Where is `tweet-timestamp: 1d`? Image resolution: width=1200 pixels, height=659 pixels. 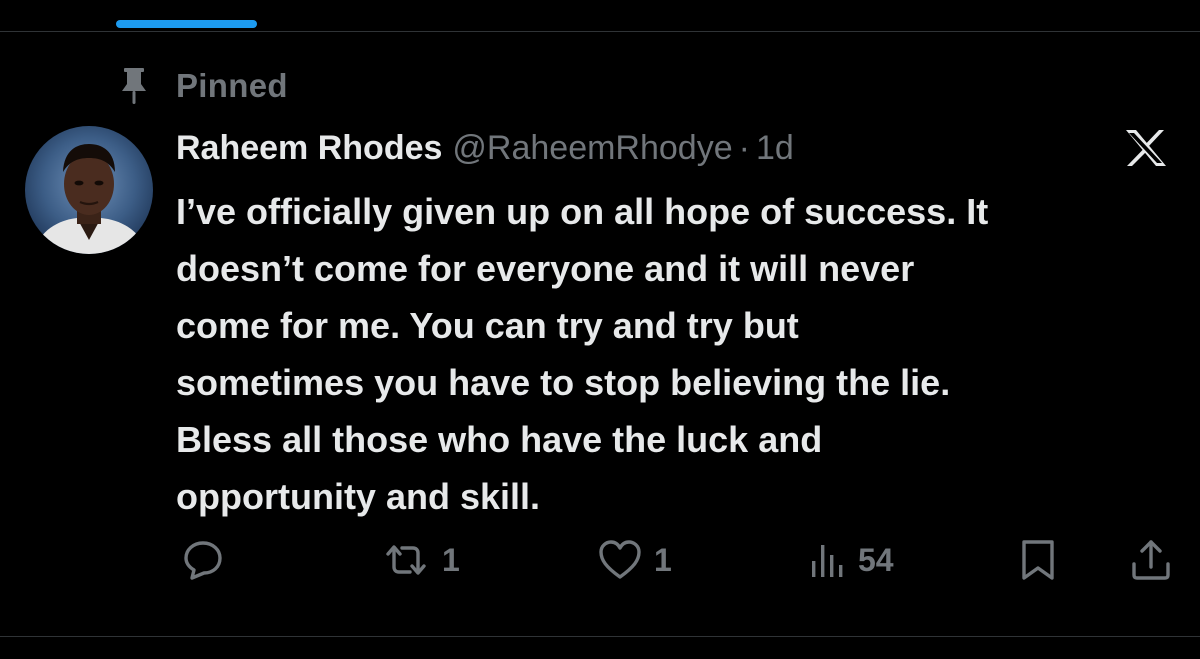
tweet-timestamp: 1d is located at coordinates (775, 148).